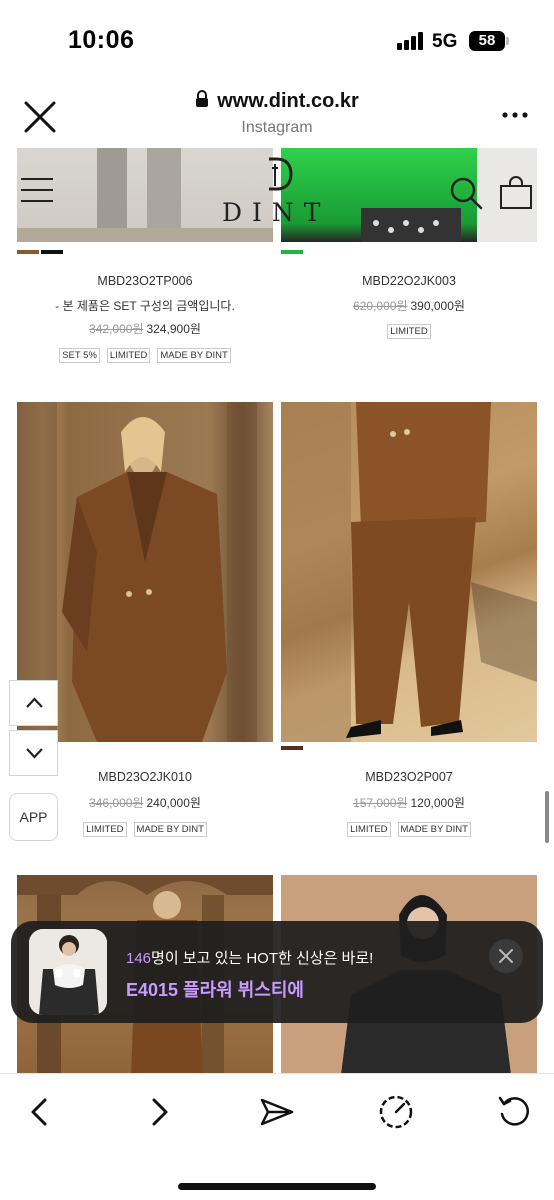  What do you see at coordinates (145, 281) in the screenshot?
I see `product-code: MBD23O2TP006` at bounding box center [145, 281].